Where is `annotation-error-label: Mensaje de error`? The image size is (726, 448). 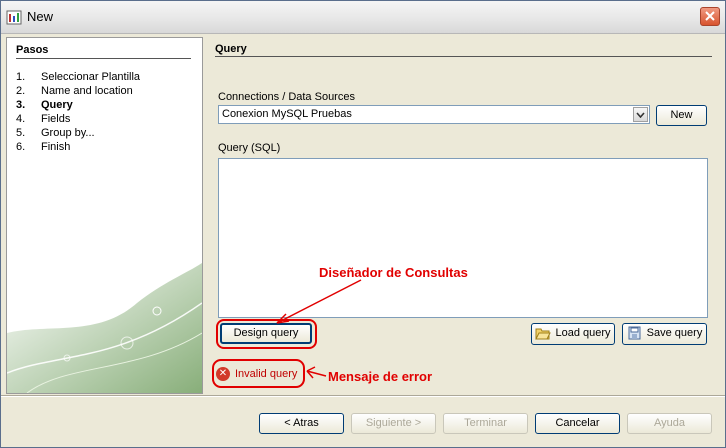 annotation-error-label: Mensaje de error is located at coordinates (380, 376).